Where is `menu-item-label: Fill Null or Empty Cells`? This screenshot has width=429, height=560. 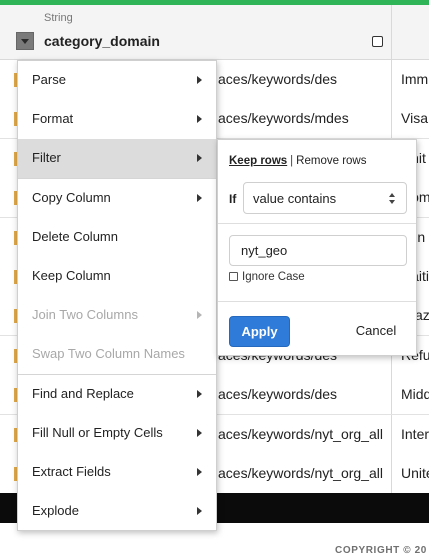 menu-item-label: Fill Null or Empty Cells is located at coordinates (97, 432).